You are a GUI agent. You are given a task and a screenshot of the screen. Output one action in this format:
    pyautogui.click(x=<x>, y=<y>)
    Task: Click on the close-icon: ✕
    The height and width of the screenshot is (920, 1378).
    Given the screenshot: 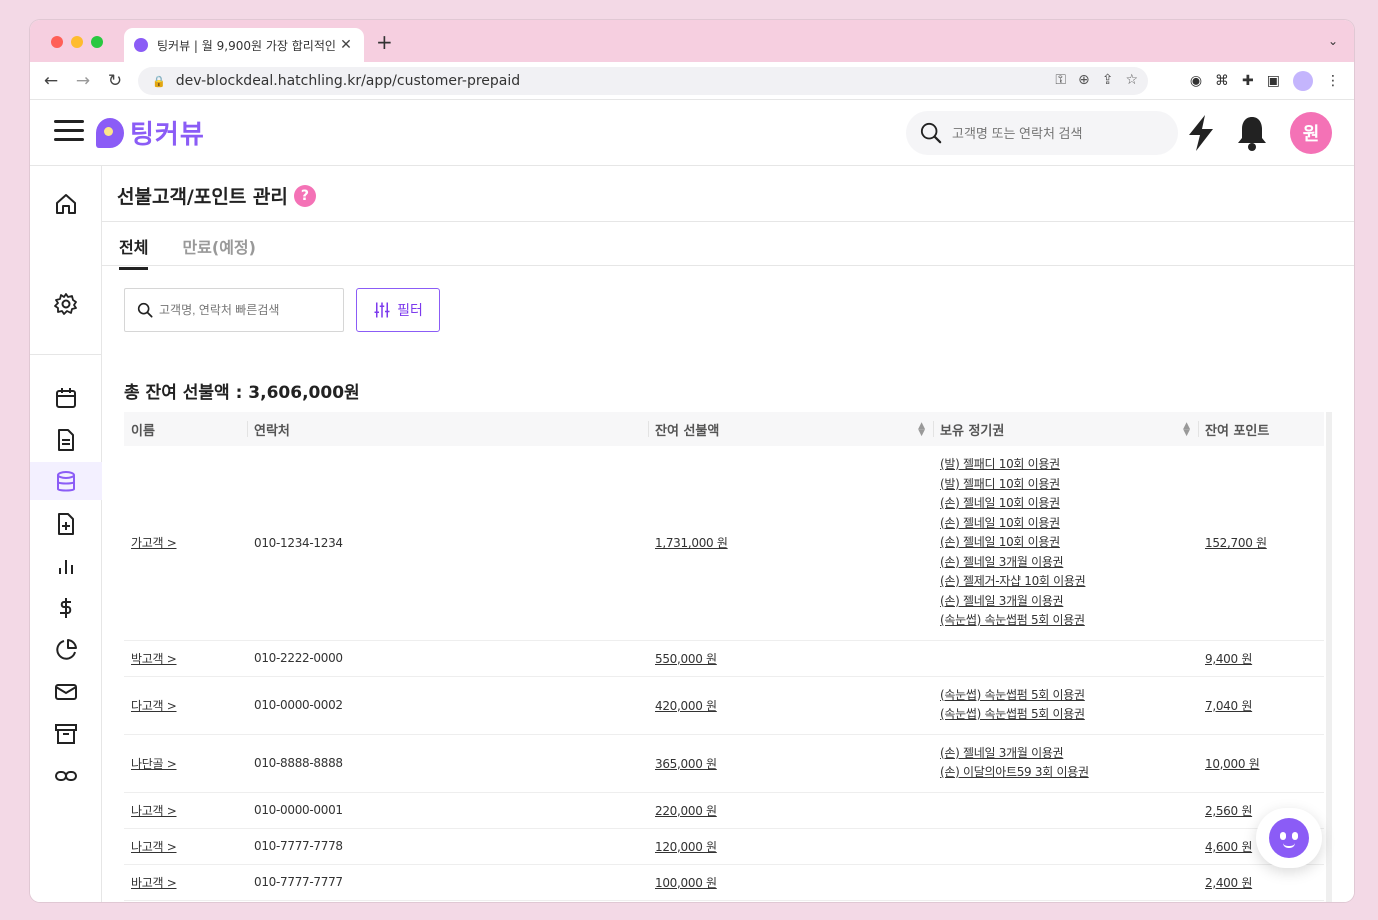 What is the action you would take?
    pyautogui.click(x=346, y=45)
    